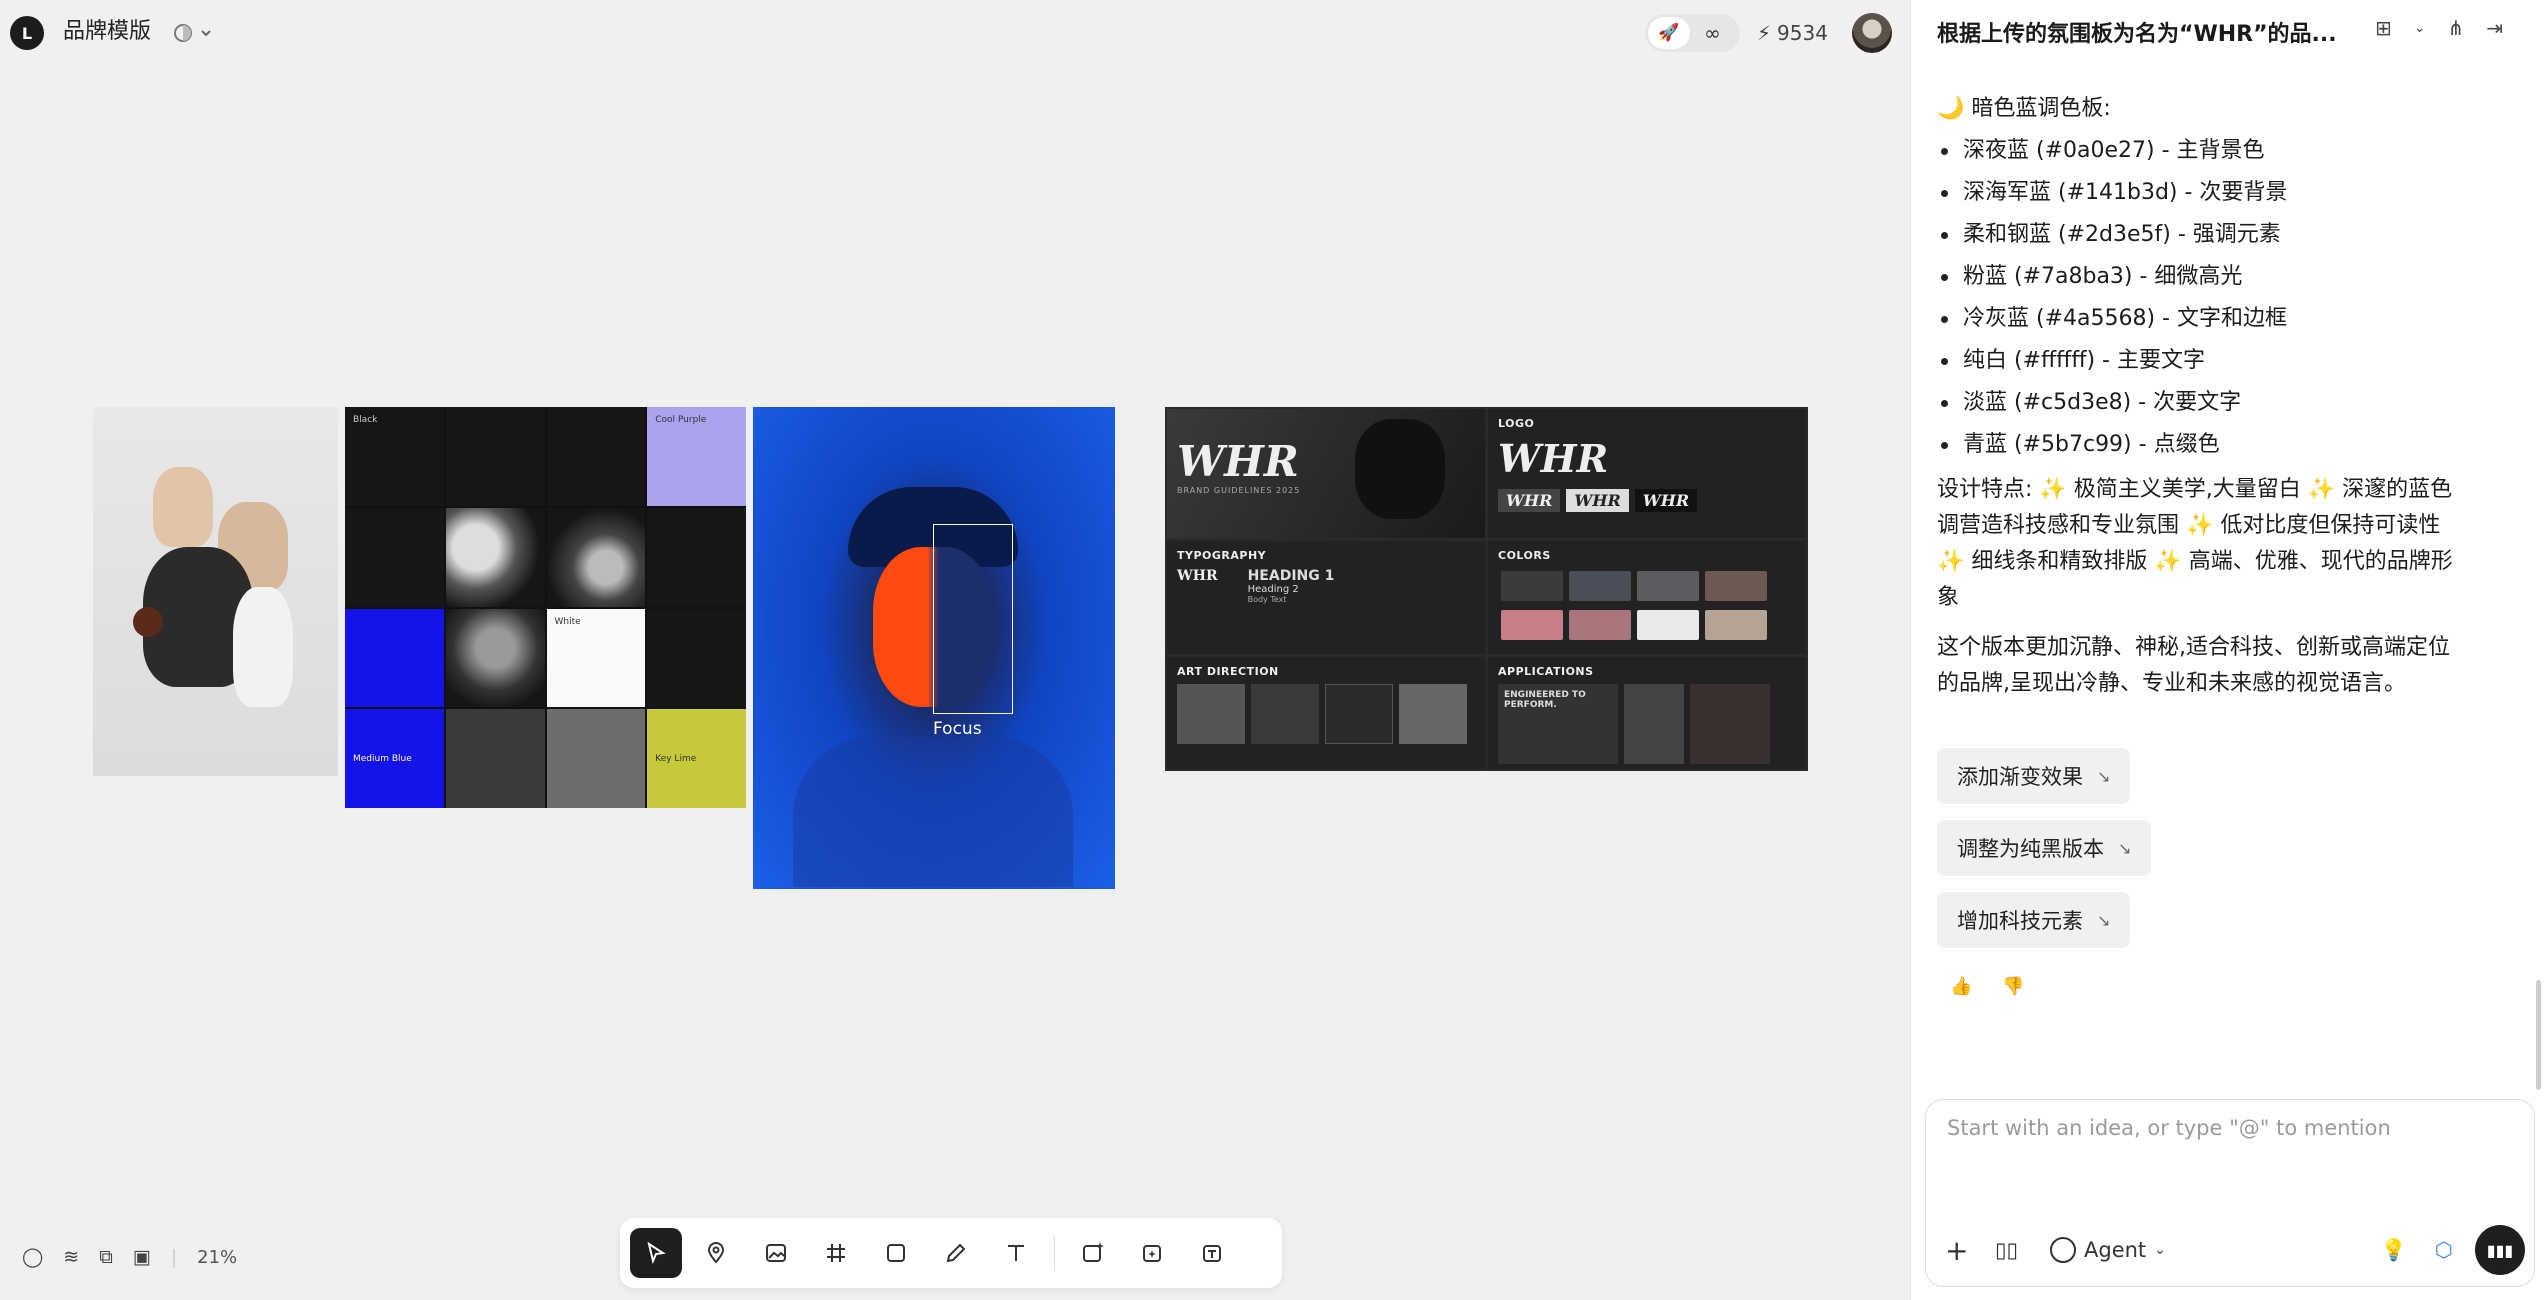  What do you see at coordinates (1197, 576) in the screenshot?
I see `whr-type-specimen: WHR` at bounding box center [1197, 576].